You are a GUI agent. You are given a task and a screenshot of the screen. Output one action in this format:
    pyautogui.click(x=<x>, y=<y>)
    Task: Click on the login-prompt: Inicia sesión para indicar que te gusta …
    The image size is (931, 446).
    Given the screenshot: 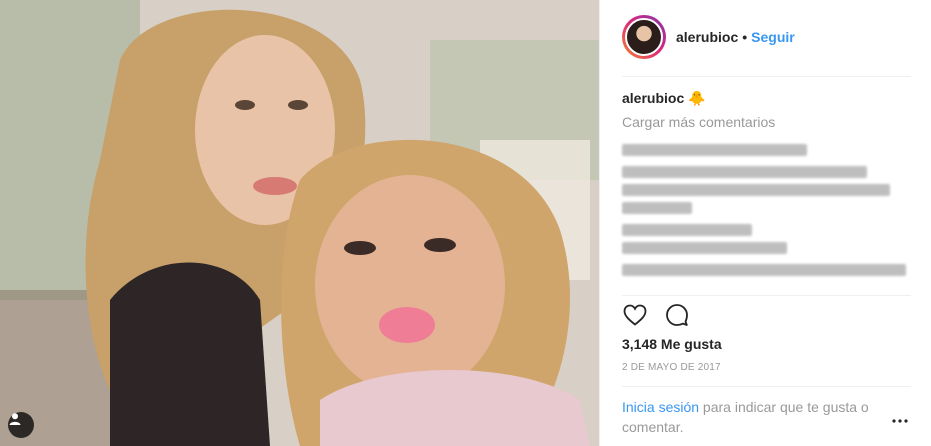 What is the action you would take?
    pyautogui.click(x=754, y=417)
    